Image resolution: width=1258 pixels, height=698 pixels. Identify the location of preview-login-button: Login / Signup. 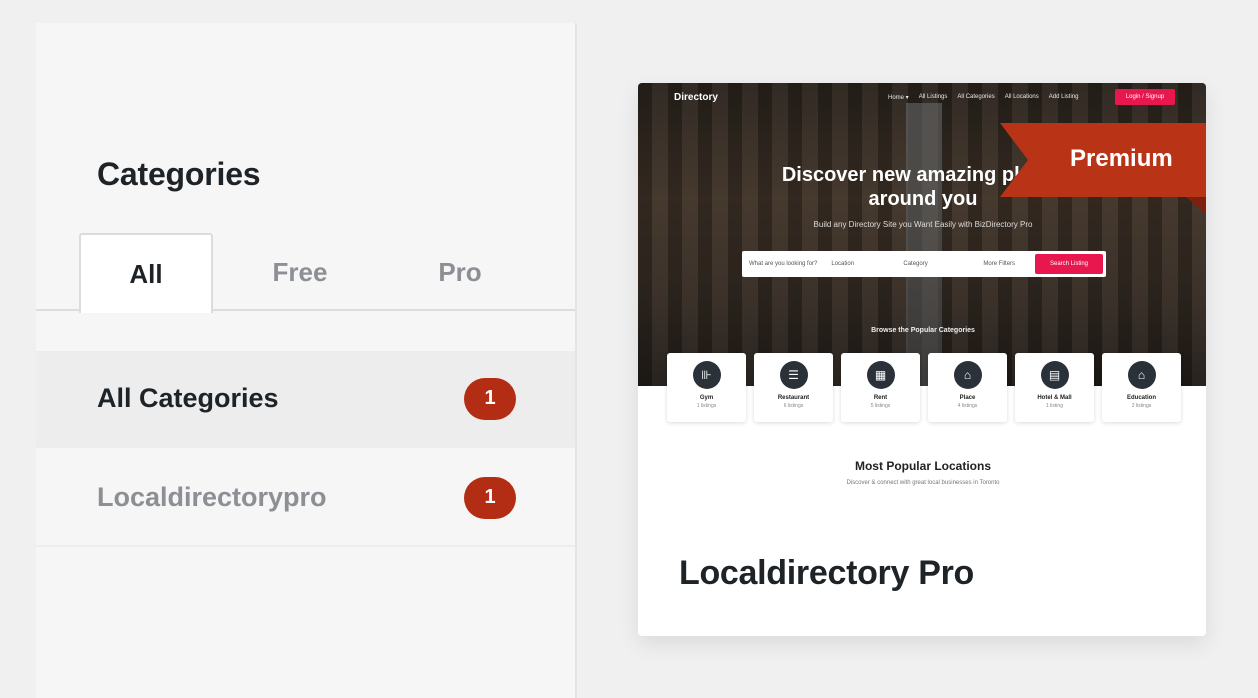
(1145, 97).